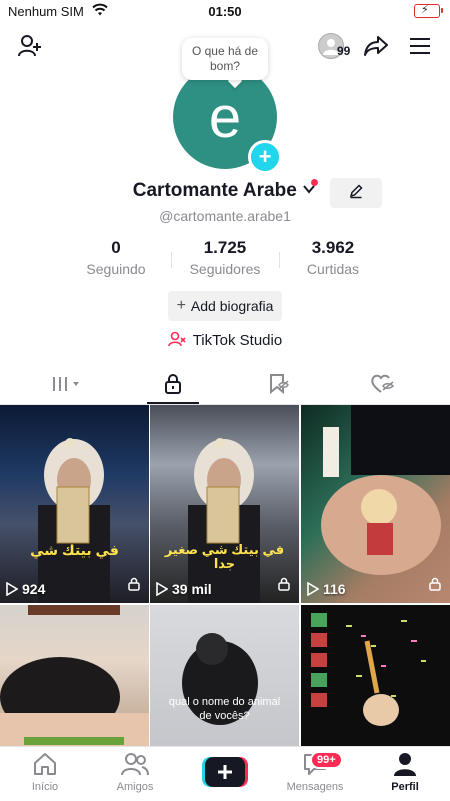 The width and height of the screenshot is (450, 801). Describe the element at coordinates (225, 216) in the screenshot. I see `username: @cartomante.arabe1` at that location.